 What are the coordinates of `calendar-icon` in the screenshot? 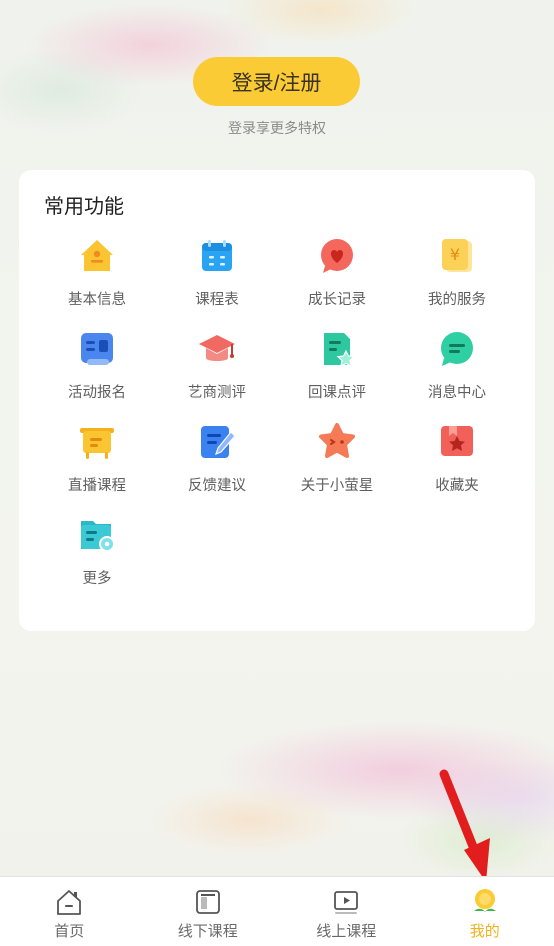 It's located at (217, 255).